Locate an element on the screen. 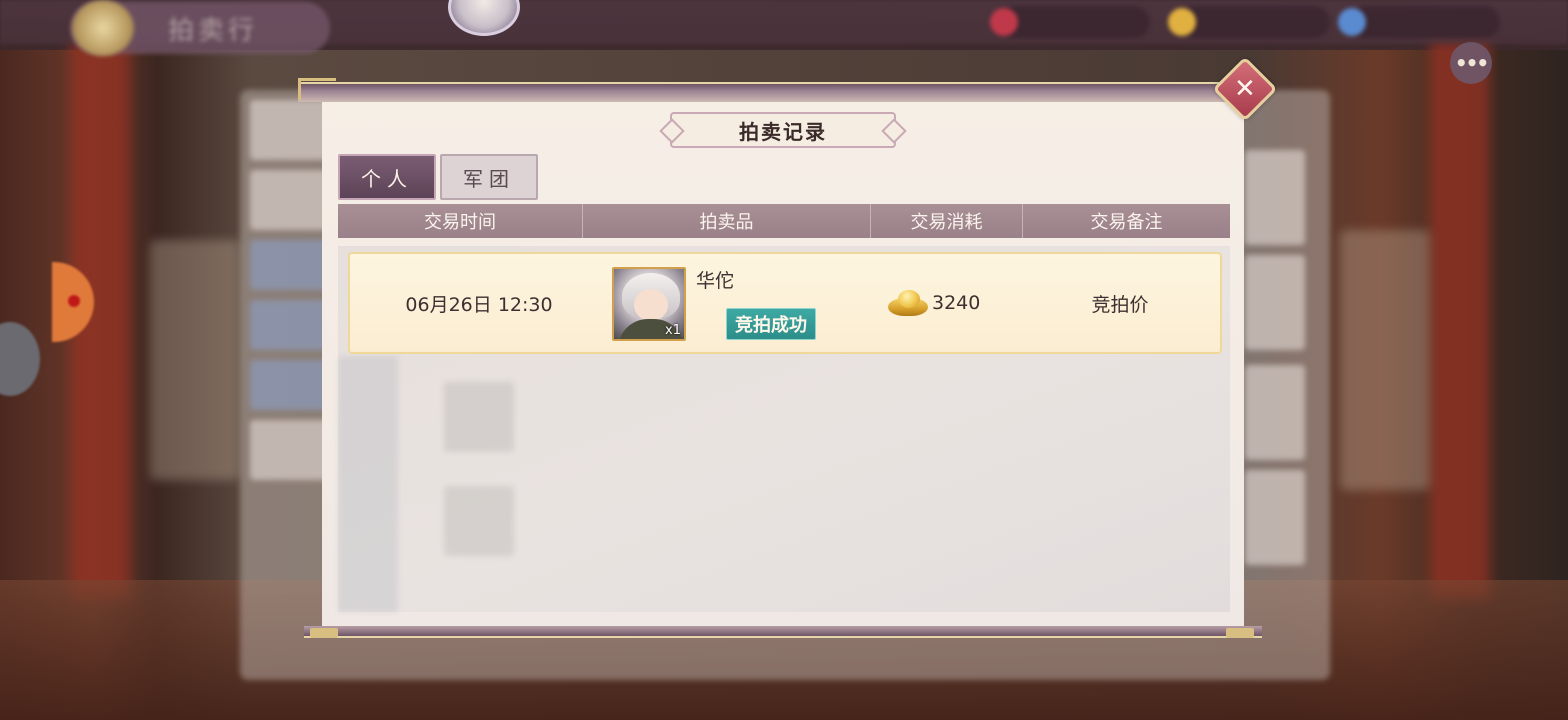 This screenshot has height=720, width=1568. gold-ingot-icon is located at coordinates (908, 303).